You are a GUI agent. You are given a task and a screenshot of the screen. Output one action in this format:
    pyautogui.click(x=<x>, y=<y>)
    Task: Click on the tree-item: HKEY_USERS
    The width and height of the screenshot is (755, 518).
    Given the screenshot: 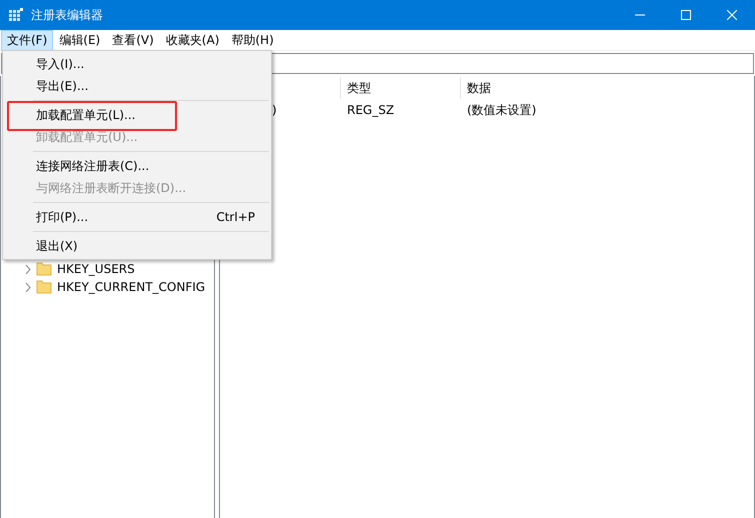 What is the action you would take?
    pyautogui.click(x=96, y=269)
    